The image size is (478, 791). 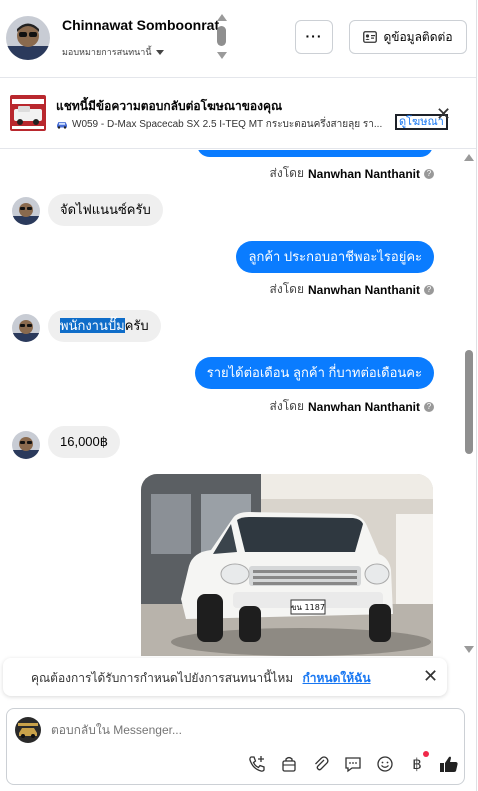 I want to click on message-text: ครับ, so click(x=136, y=325).